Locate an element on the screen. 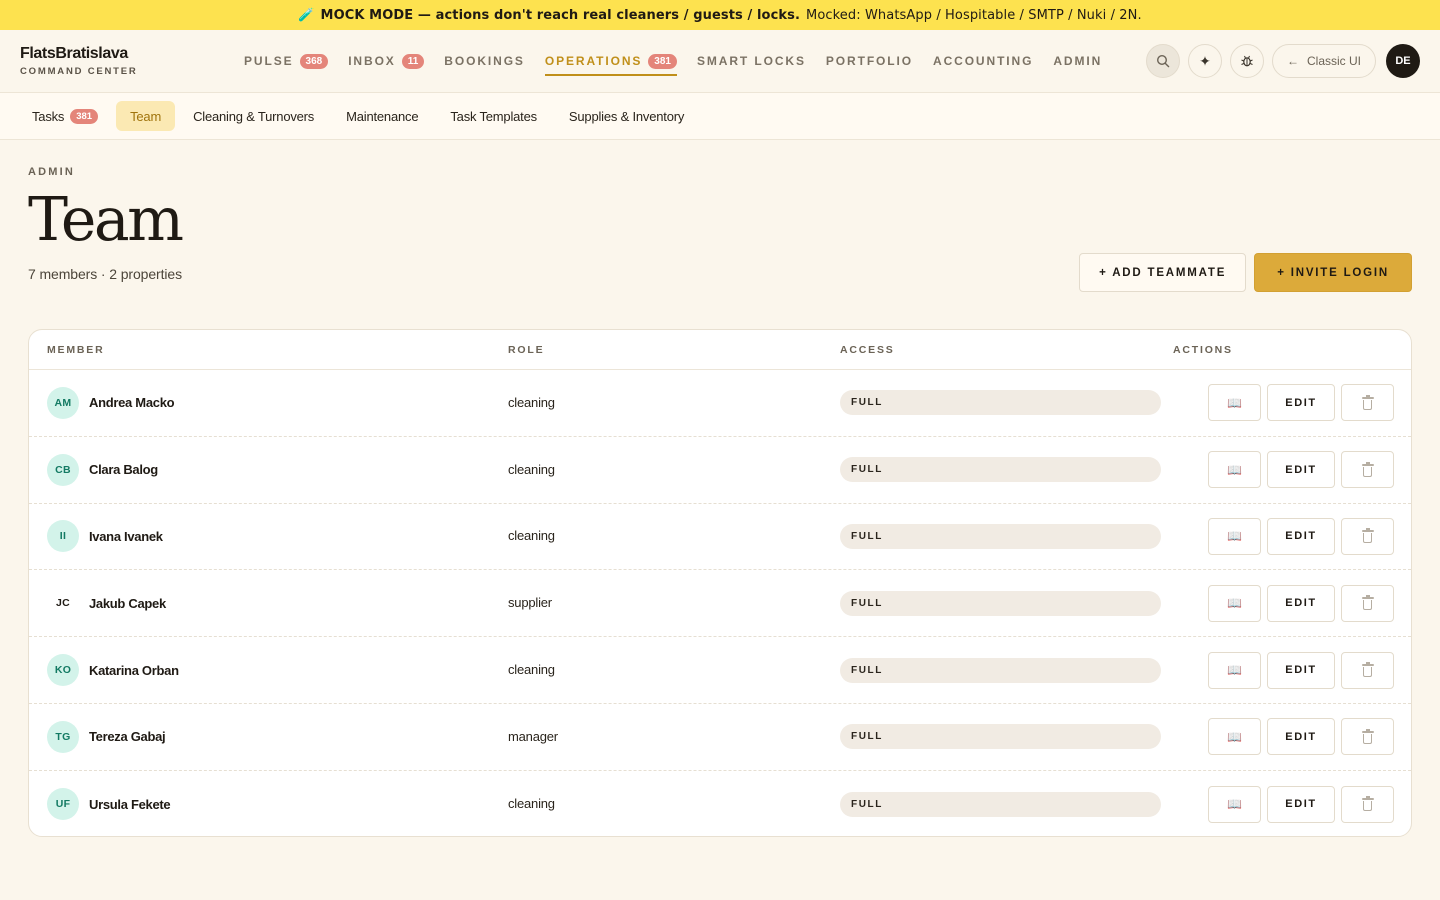  nav-item-accounting: ACCOUNTING is located at coordinates (983, 61).